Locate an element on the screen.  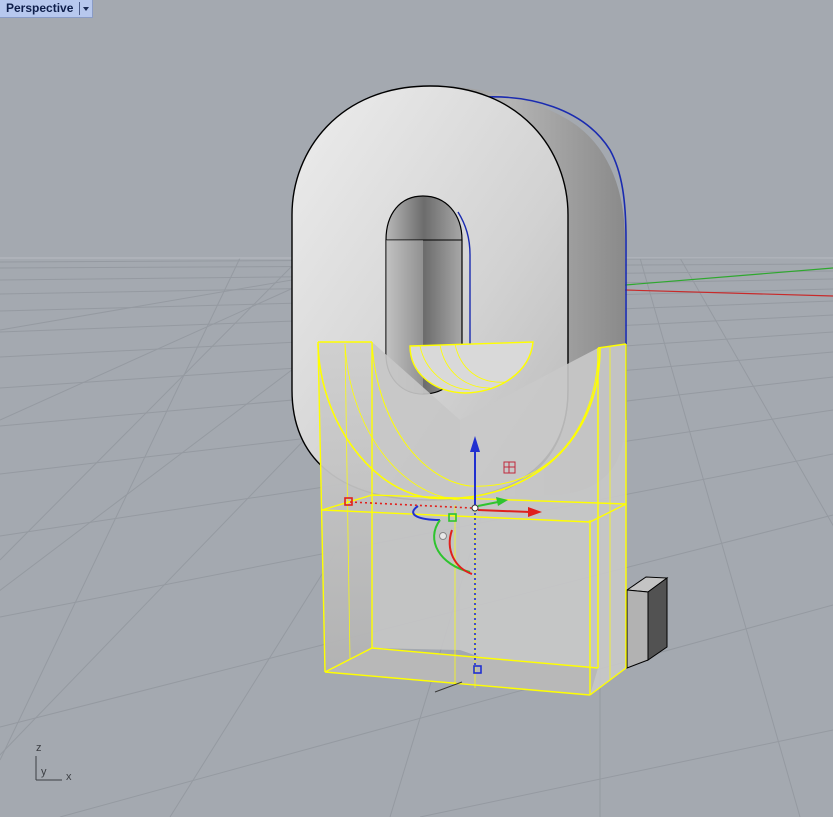
gumball-menu-handle is located at coordinates (443, 536).